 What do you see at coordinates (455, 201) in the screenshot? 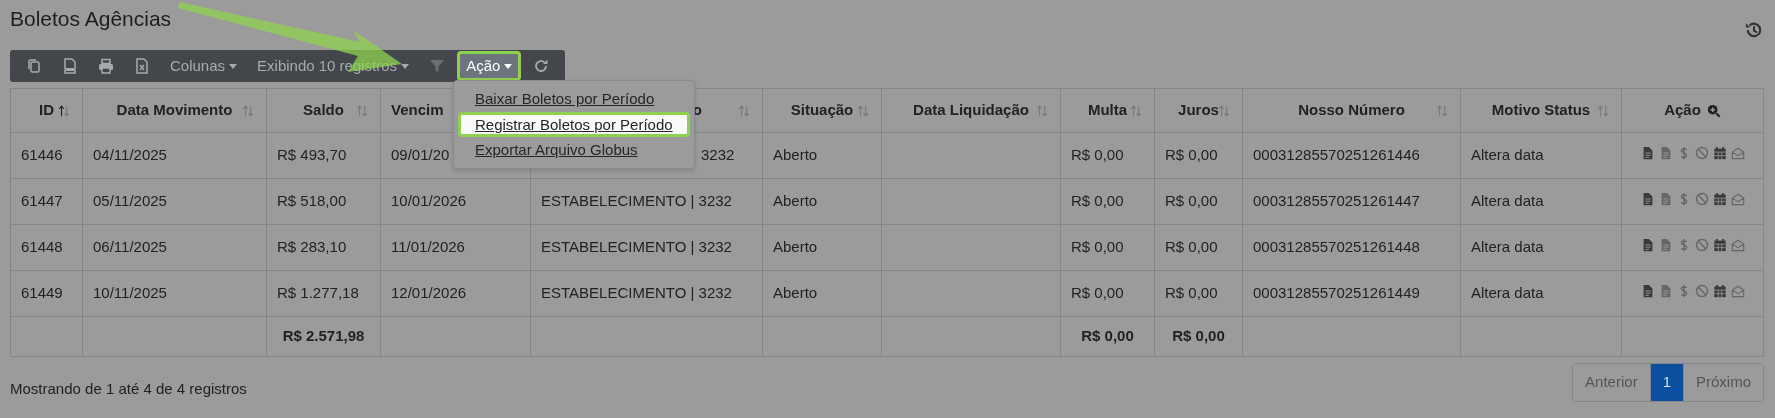
I see `table-cell: 10/01/2026` at bounding box center [455, 201].